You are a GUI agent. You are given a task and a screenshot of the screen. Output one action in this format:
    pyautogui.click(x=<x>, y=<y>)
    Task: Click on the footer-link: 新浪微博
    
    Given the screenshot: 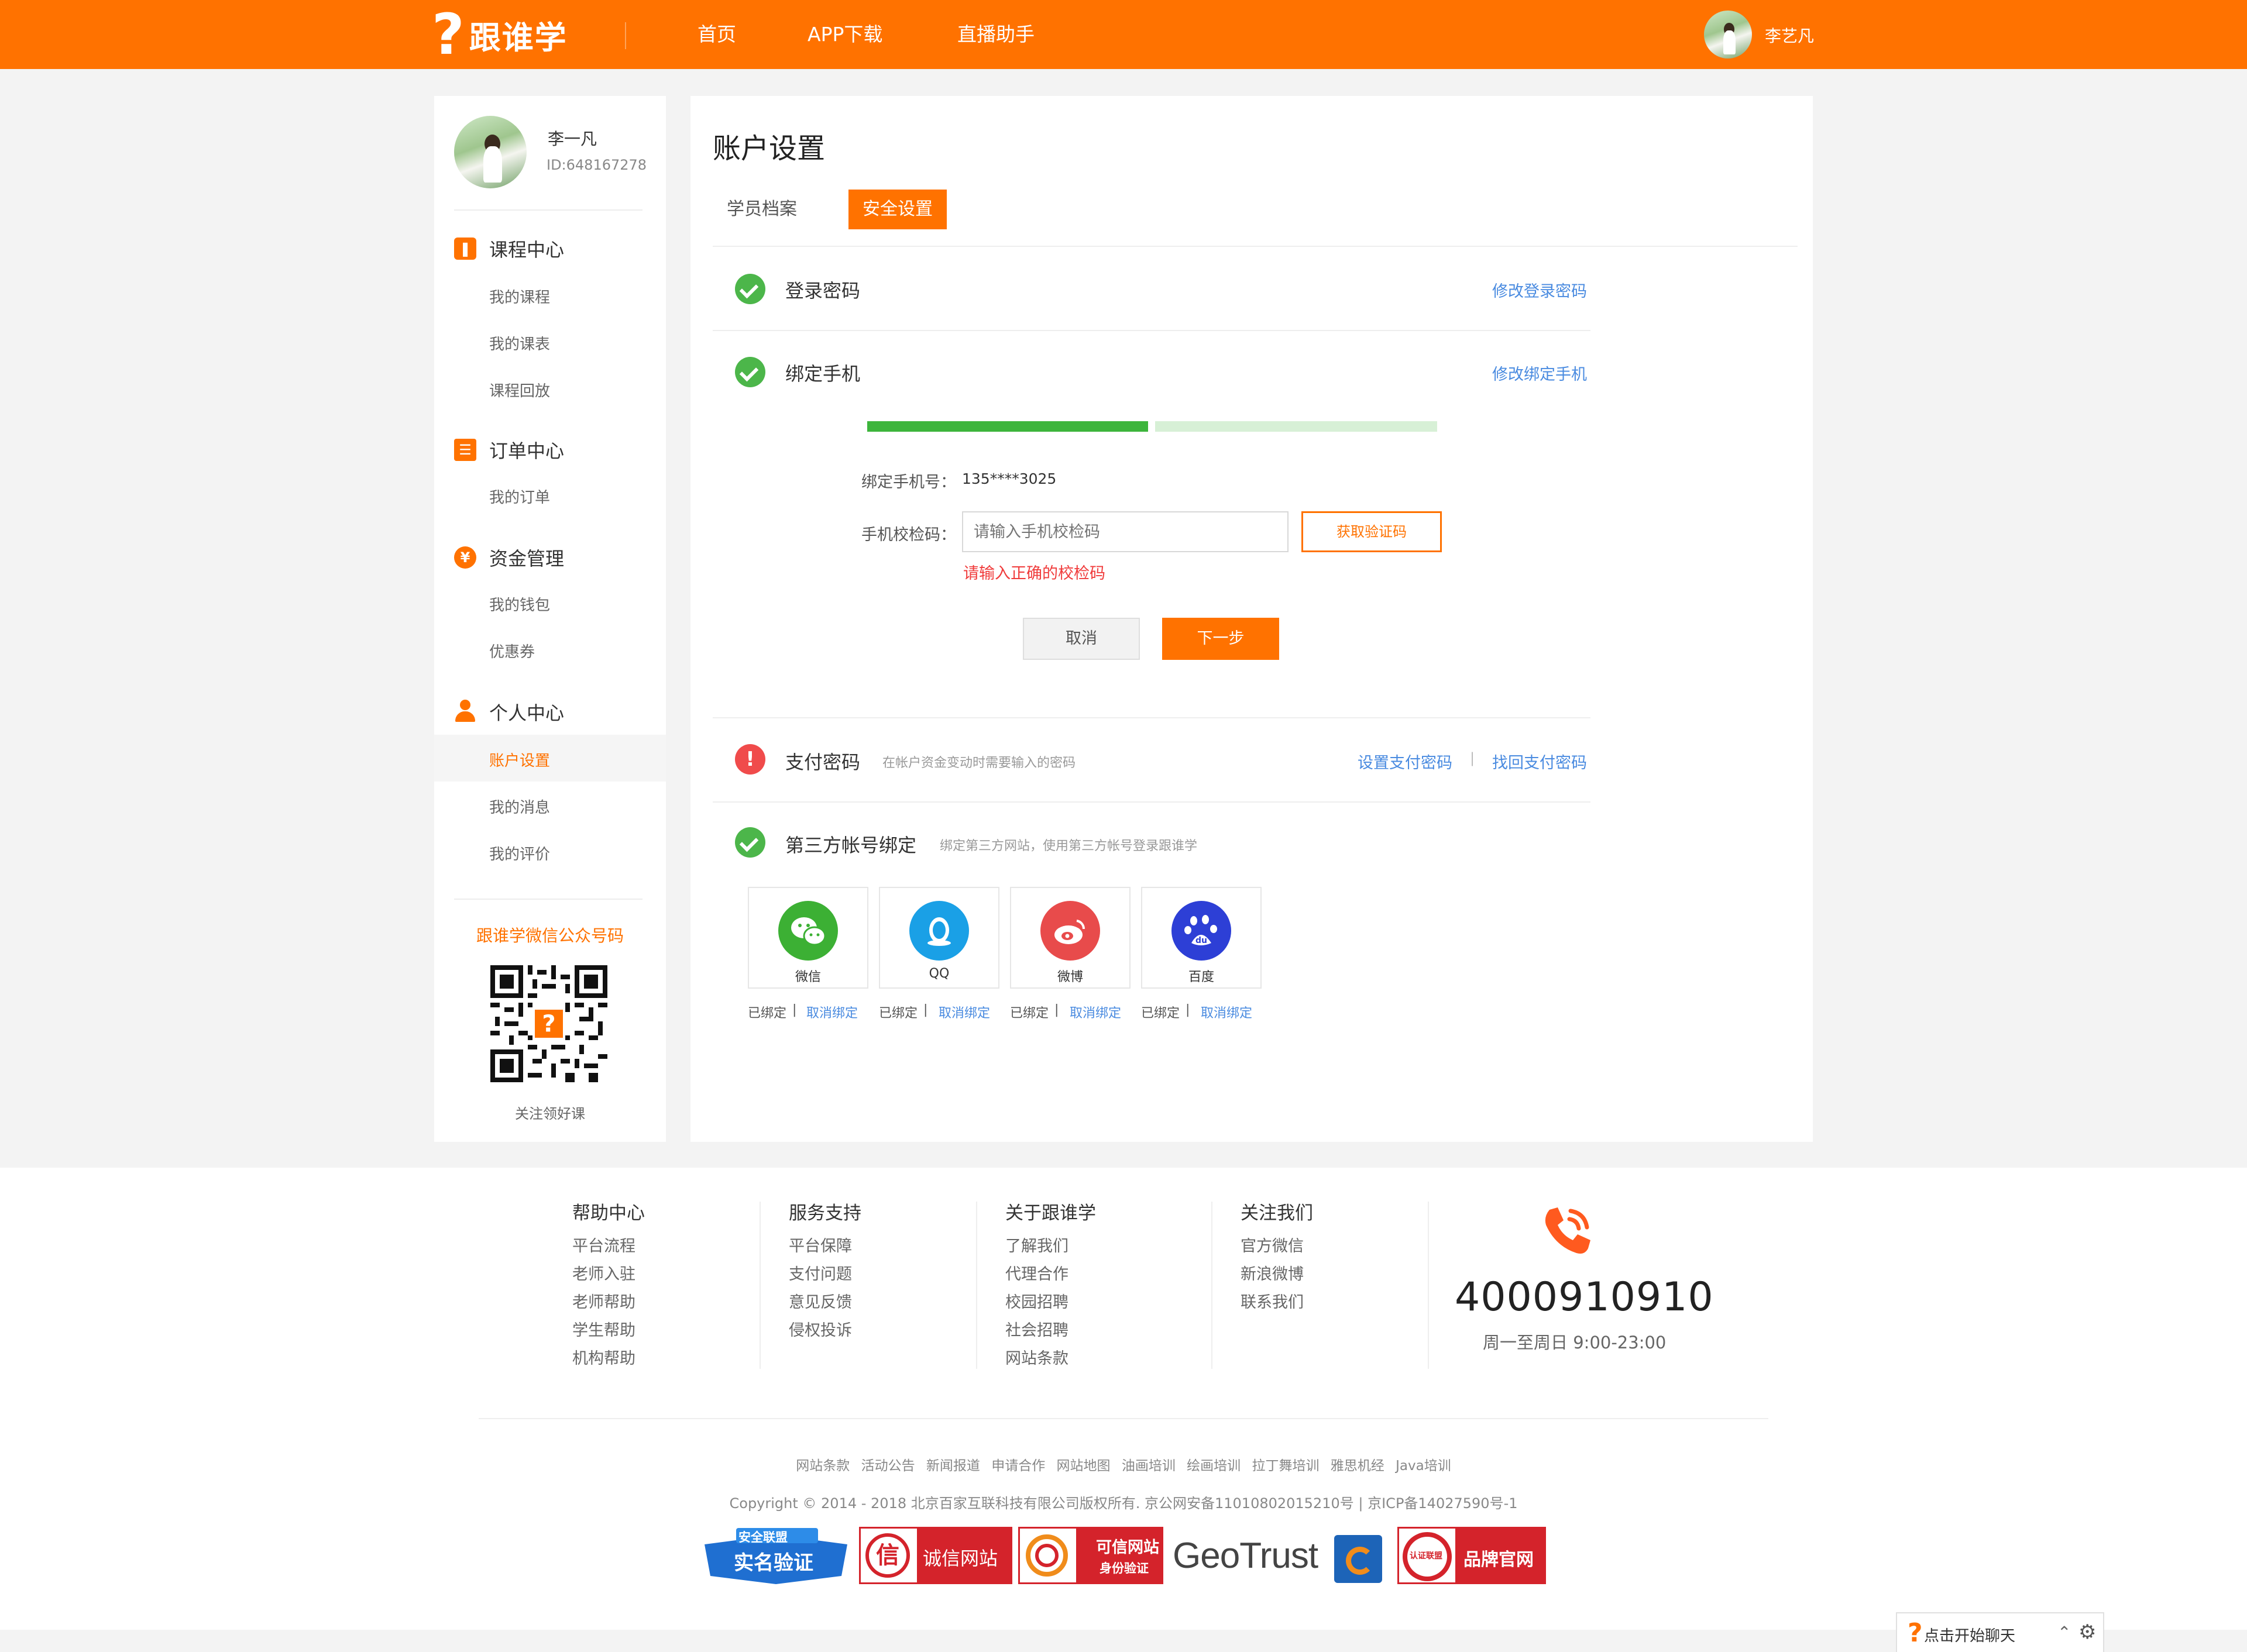 What is the action you would take?
    pyautogui.click(x=1272, y=1272)
    